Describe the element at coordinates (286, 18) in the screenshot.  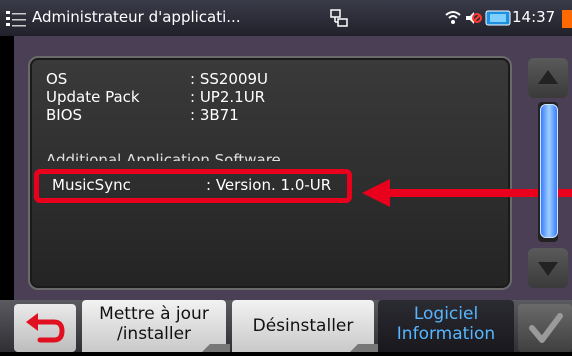
I see `title-bar: Administrateur d'applicati... 14:37` at that location.